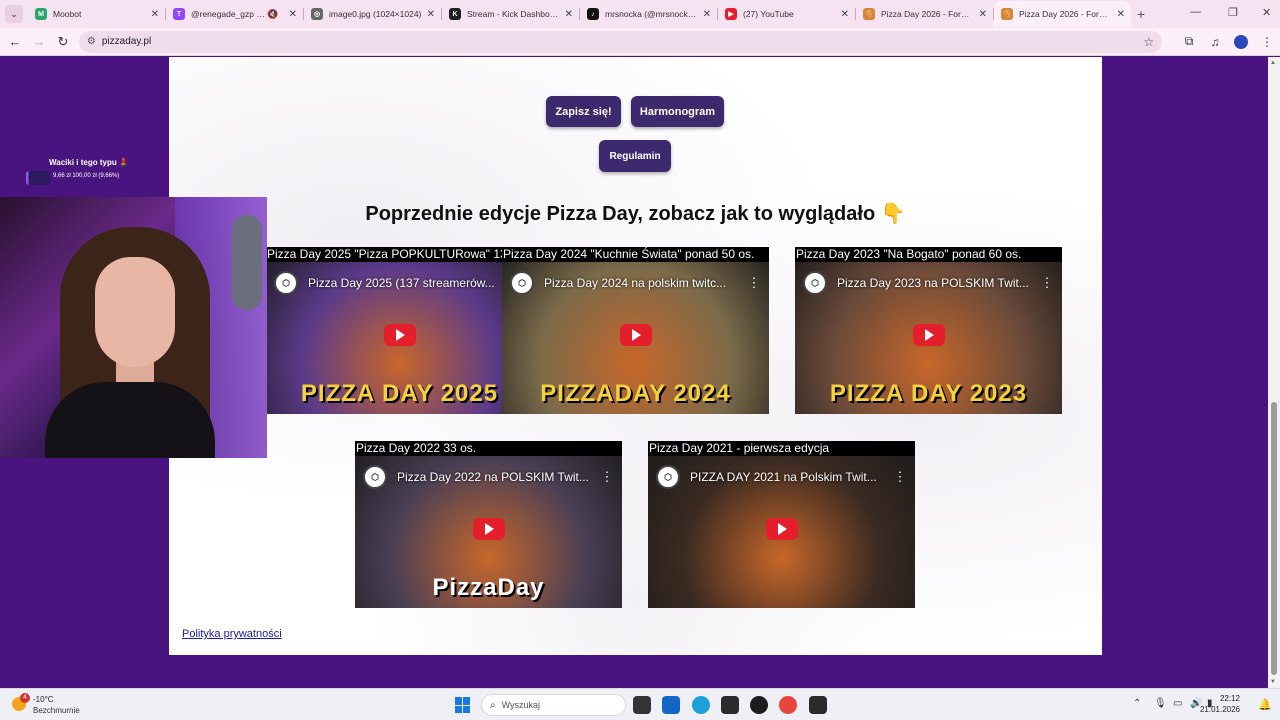 This screenshot has height=720, width=1280. What do you see at coordinates (1219, 709) in the screenshot?
I see `clock-date: 21.01.2026` at bounding box center [1219, 709].